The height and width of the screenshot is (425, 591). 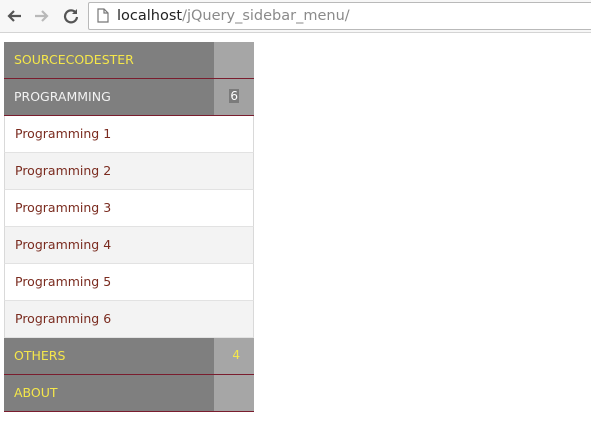 What do you see at coordinates (103, 17) in the screenshot?
I see `page-icon` at bounding box center [103, 17].